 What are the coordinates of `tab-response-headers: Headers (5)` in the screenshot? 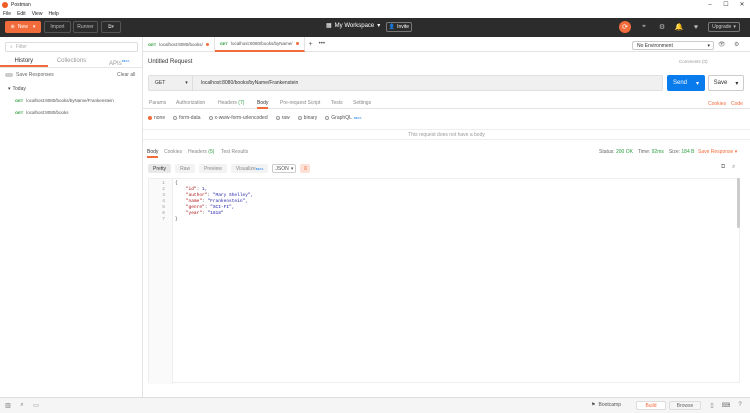 It's located at (201, 152).